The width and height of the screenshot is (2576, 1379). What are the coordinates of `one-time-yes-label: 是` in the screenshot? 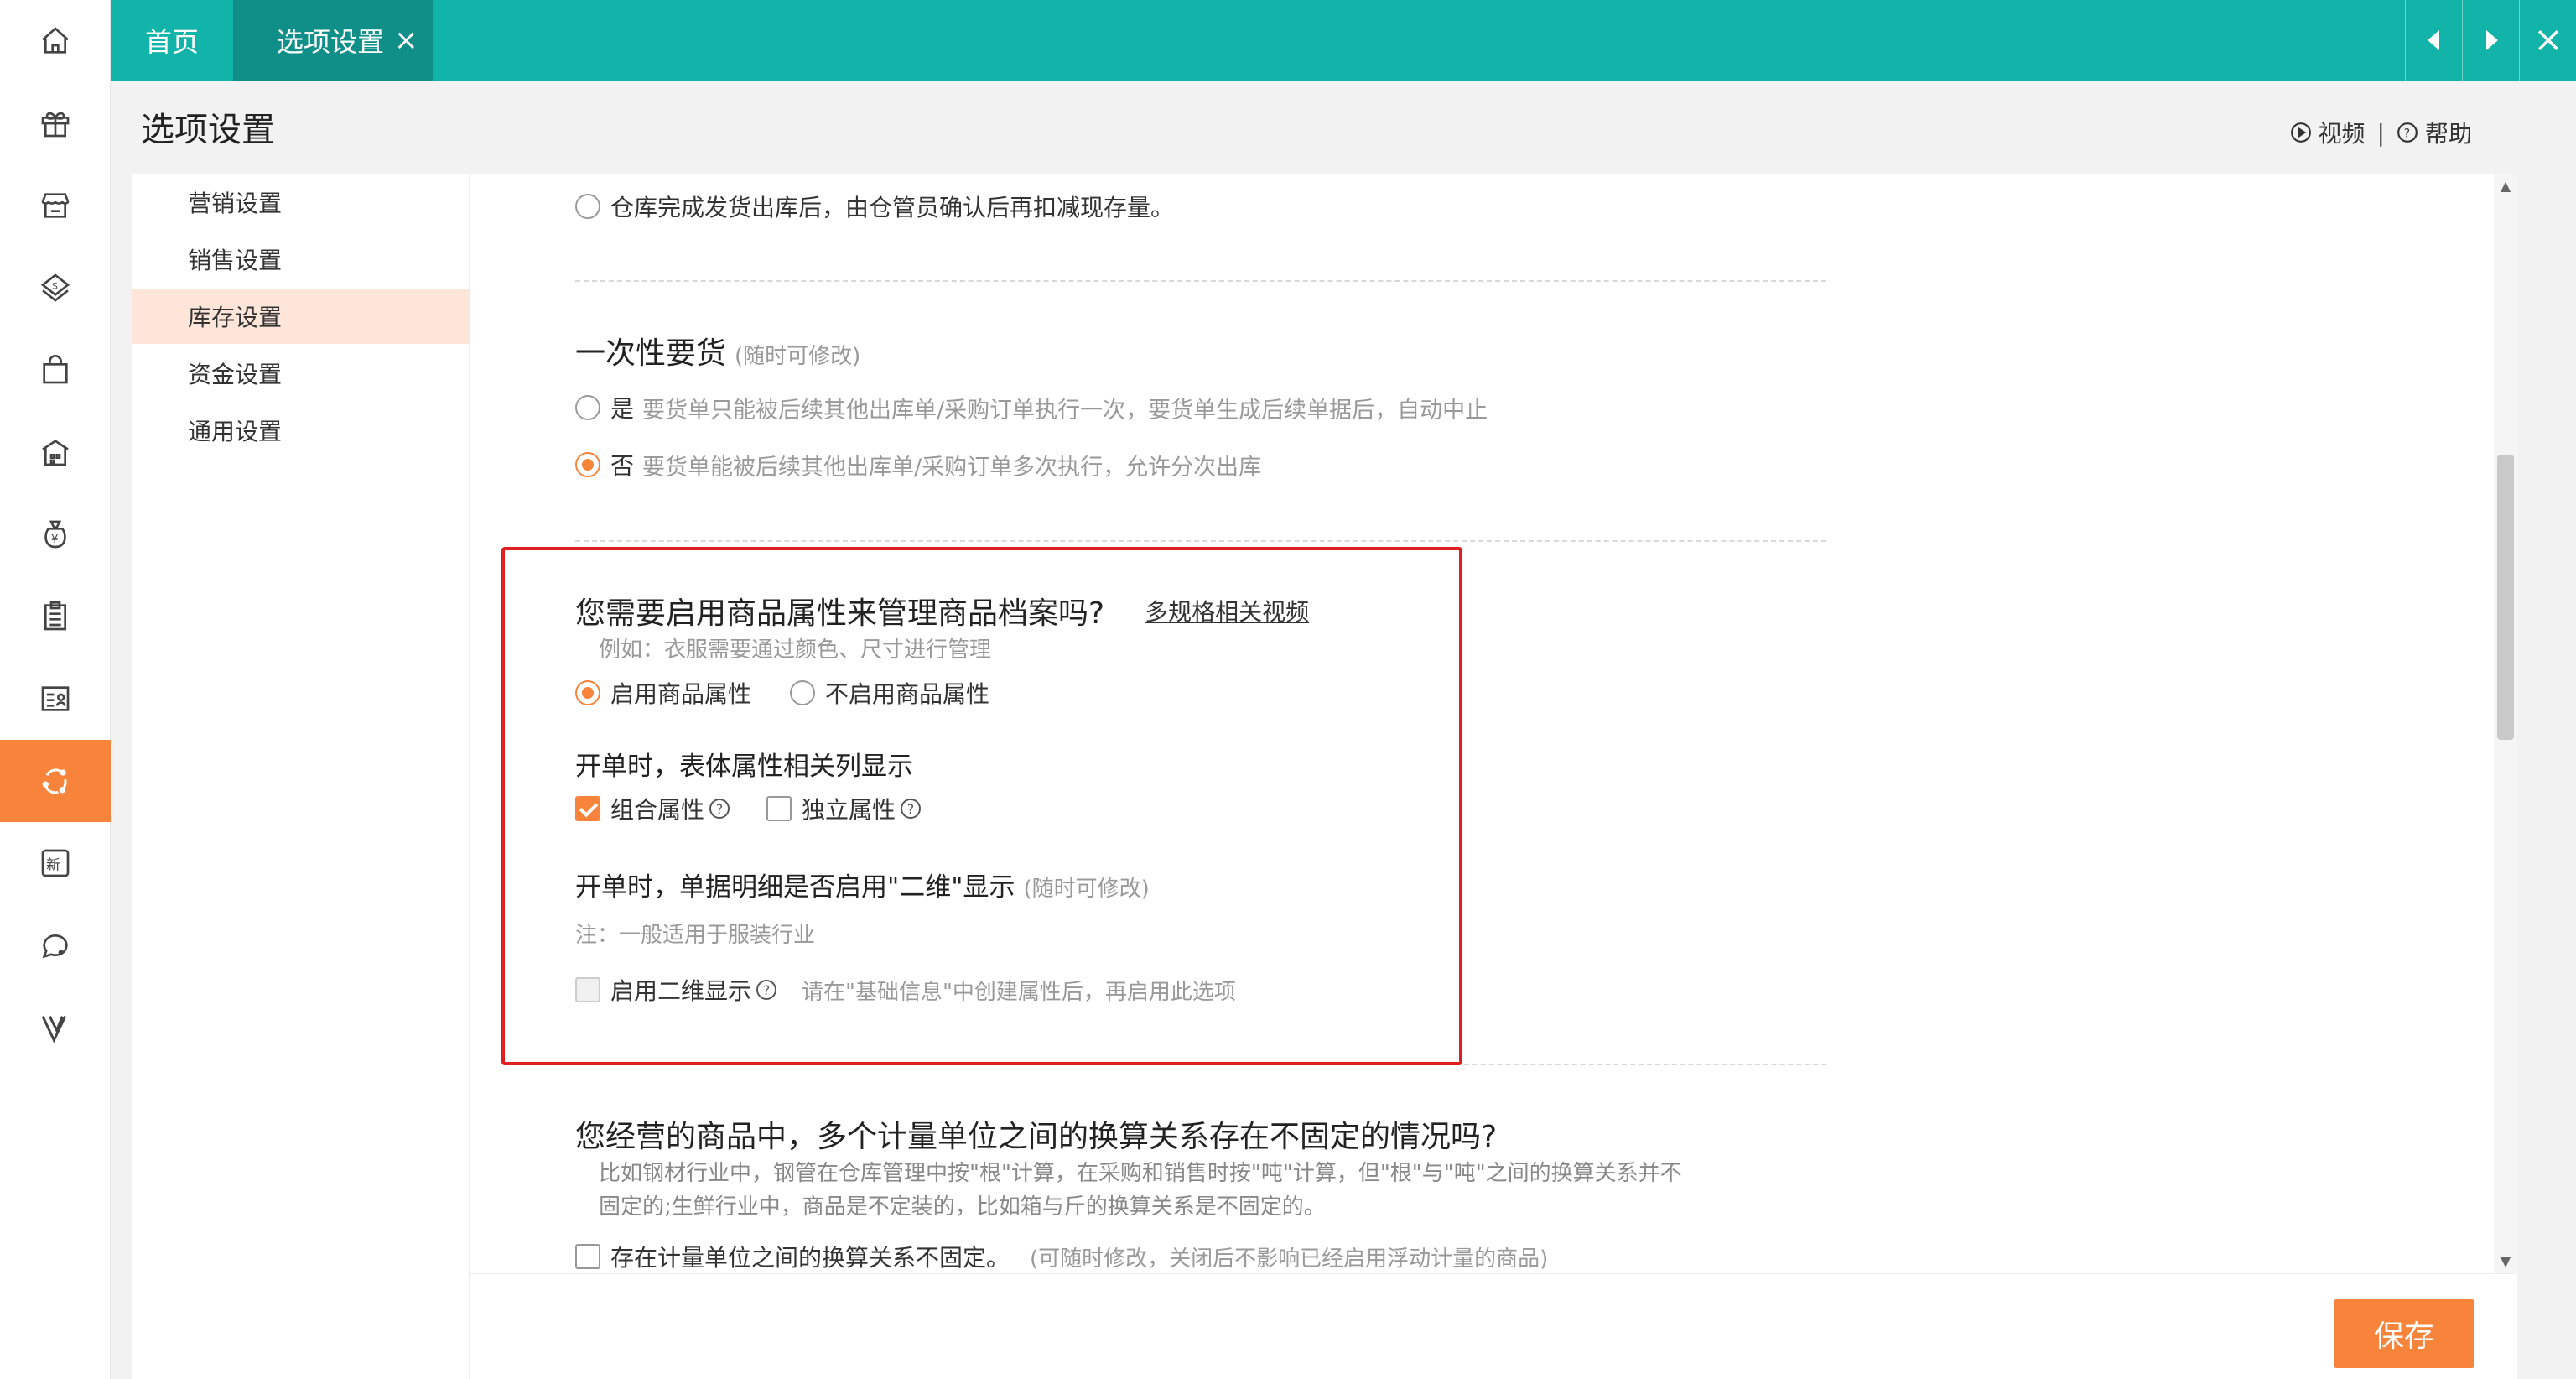 It's located at (622, 409).